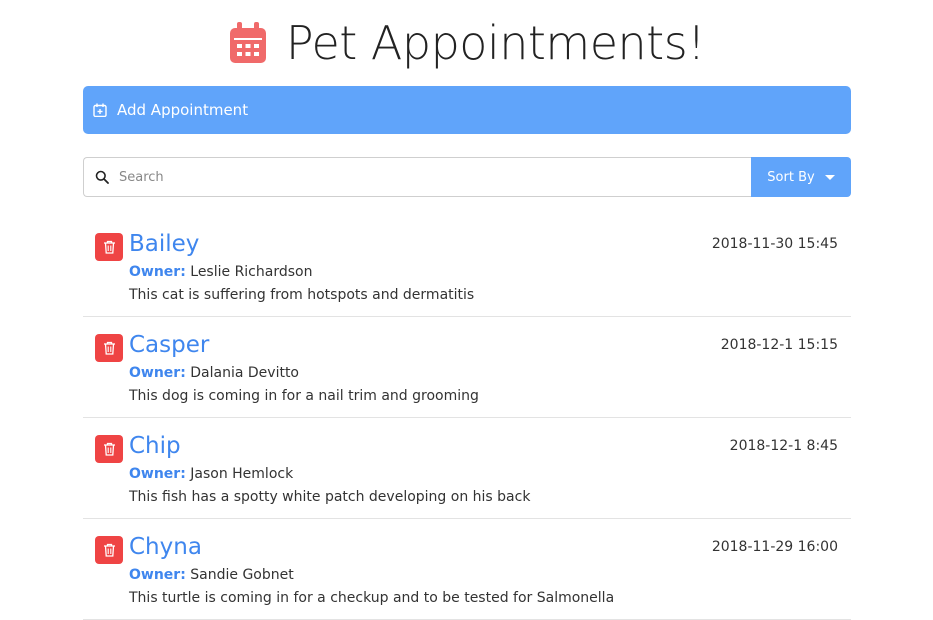  I want to click on add-appointment-label: Add Appointment, so click(183, 110).